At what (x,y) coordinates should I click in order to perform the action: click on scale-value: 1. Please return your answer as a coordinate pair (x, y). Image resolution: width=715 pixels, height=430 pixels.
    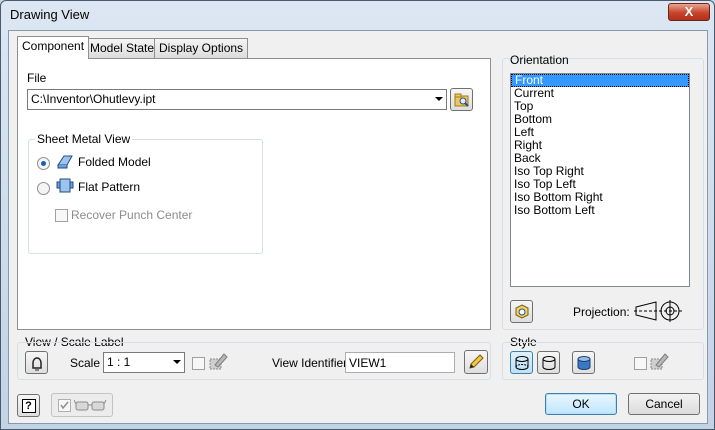
    Looking at the image, I should click on (119, 362).